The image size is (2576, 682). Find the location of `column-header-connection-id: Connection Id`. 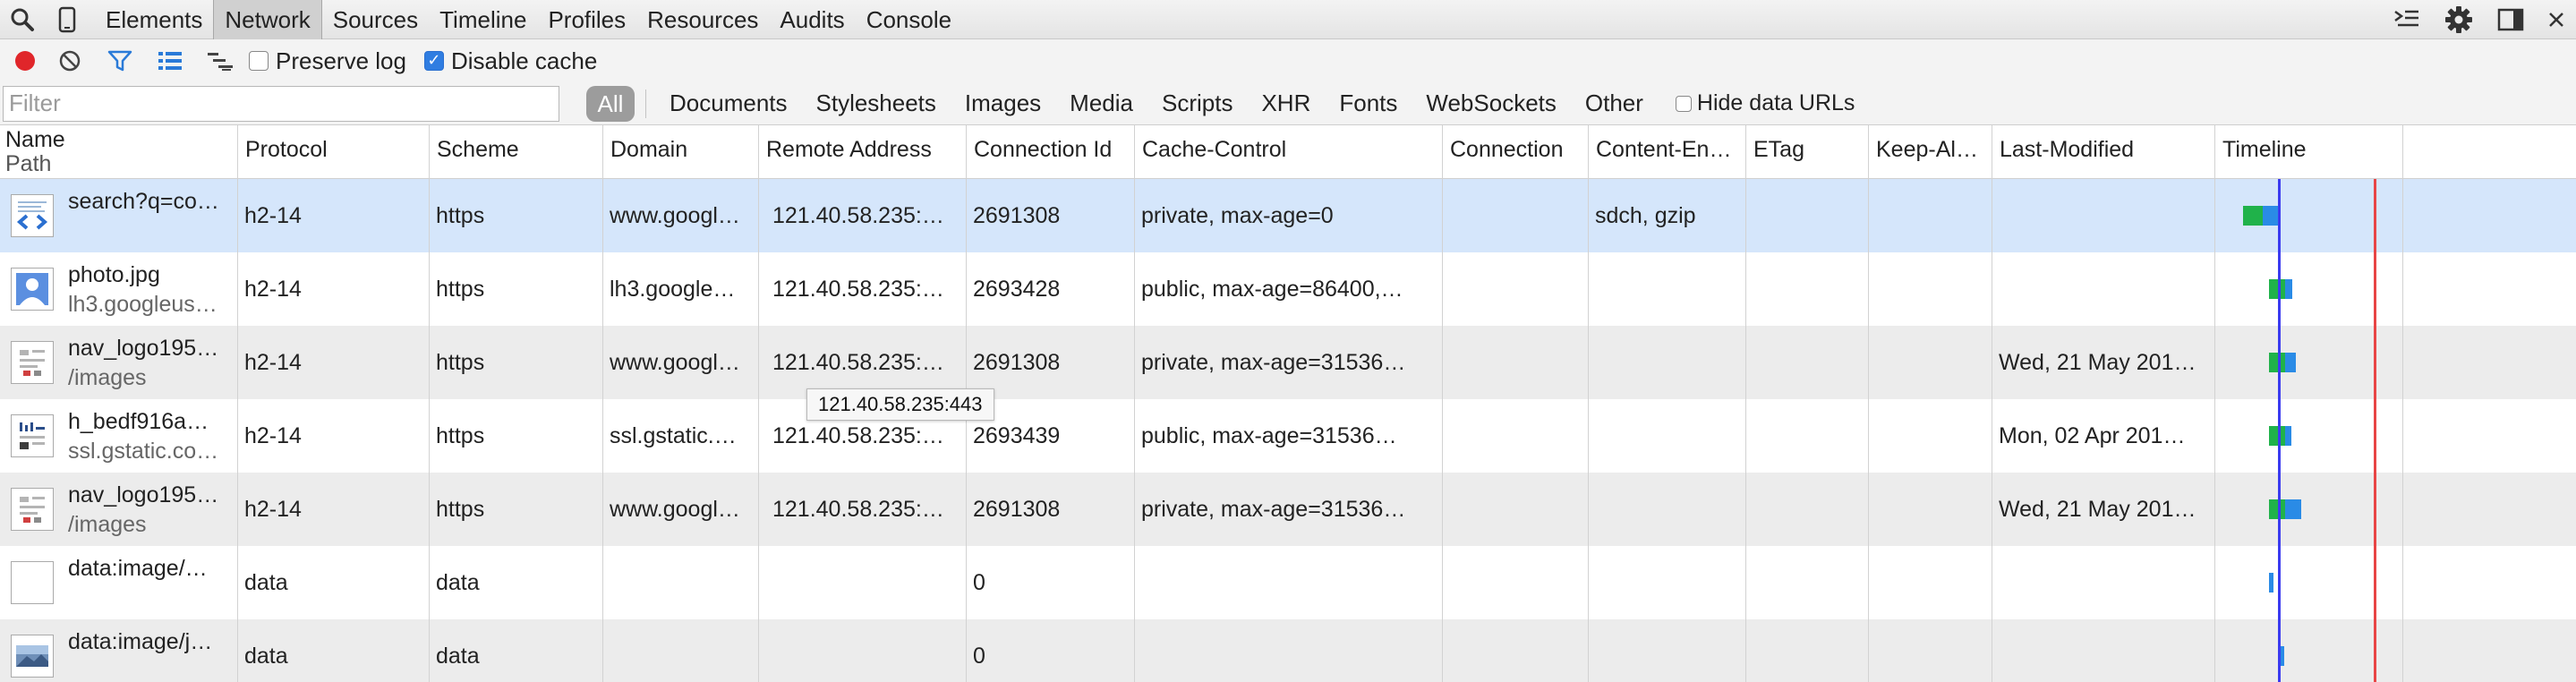

column-header-connection-id: Connection Id is located at coordinates (1050, 152).